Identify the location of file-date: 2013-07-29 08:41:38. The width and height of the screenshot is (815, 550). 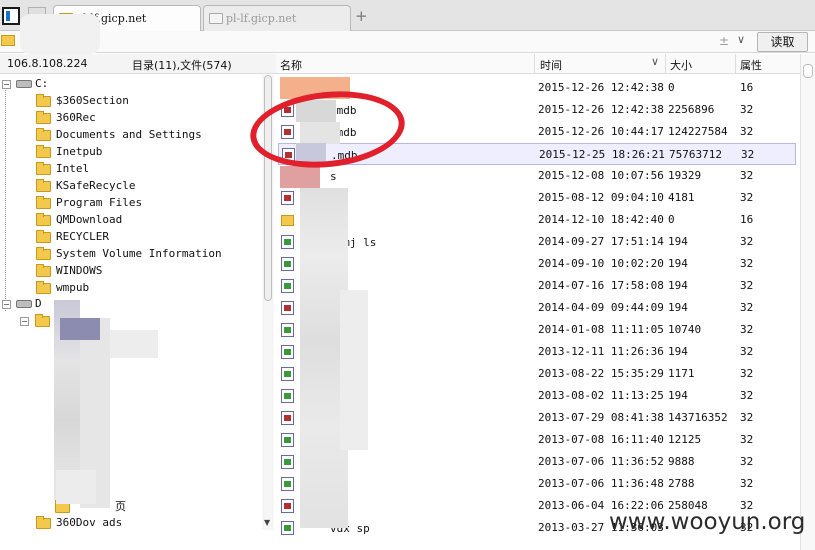
(601, 417).